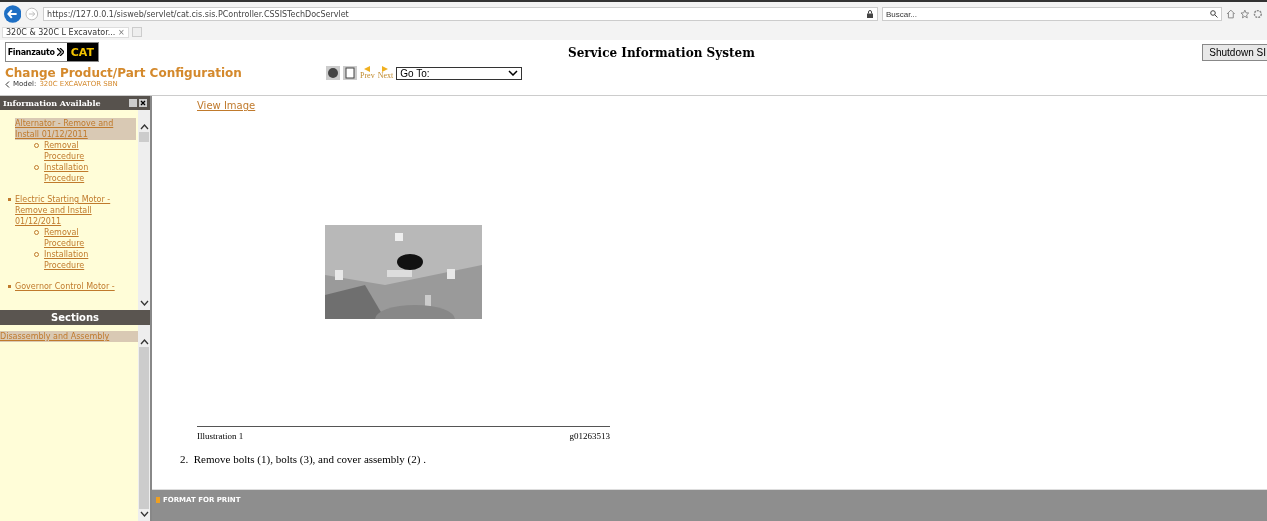 The width and height of the screenshot is (1267, 521). What do you see at coordinates (460, 14) in the screenshot?
I see `address-bar: https://127.0.0.1/sisweb/servlet/cat.cis.sis.PController.CSSISTechDocServlet` at bounding box center [460, 14].